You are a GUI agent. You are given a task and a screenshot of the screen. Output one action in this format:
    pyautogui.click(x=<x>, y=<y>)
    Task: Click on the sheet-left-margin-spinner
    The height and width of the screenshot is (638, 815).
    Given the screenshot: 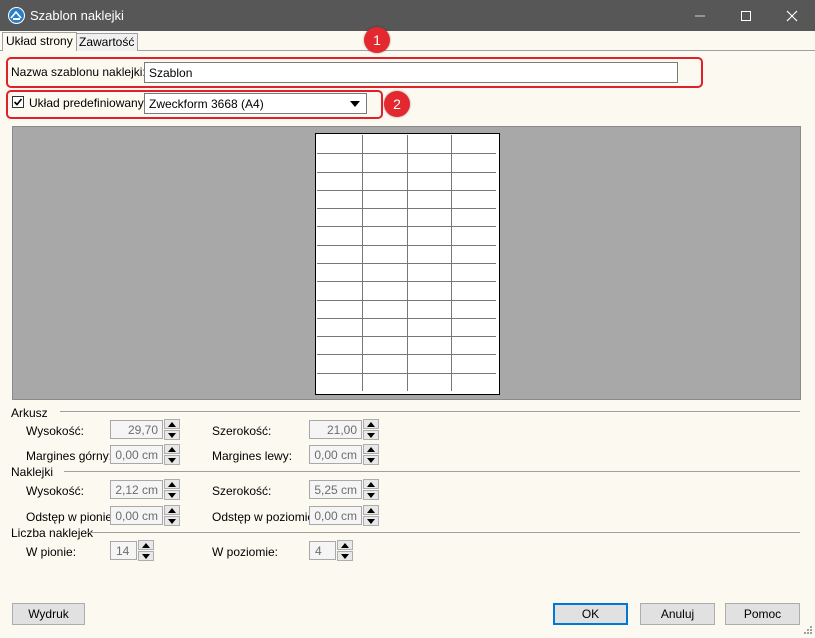 What is the action you would take?
    pyautogui.click(x=371, y=454)
    